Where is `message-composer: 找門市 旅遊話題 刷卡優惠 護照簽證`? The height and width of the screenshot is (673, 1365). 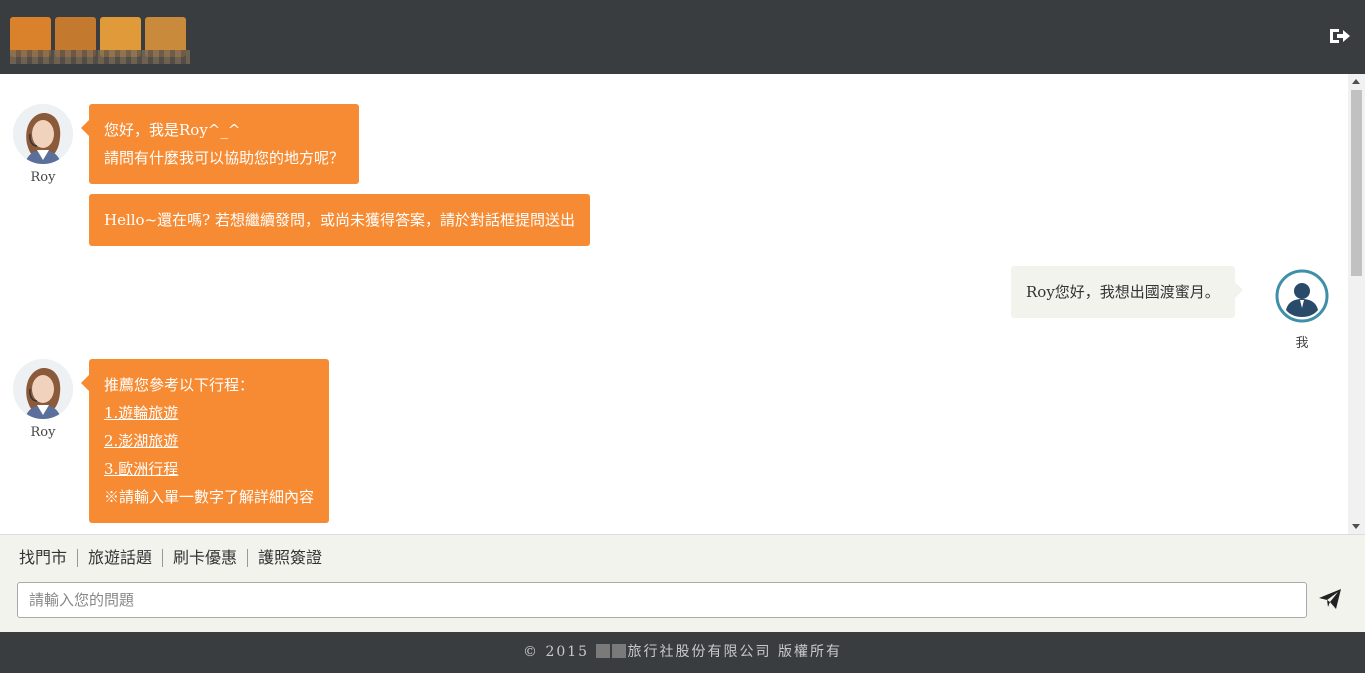 message-composer: 找門市 旅遊話題 刷卡優惠 護照簽證 is located at coordinates (682, 583).